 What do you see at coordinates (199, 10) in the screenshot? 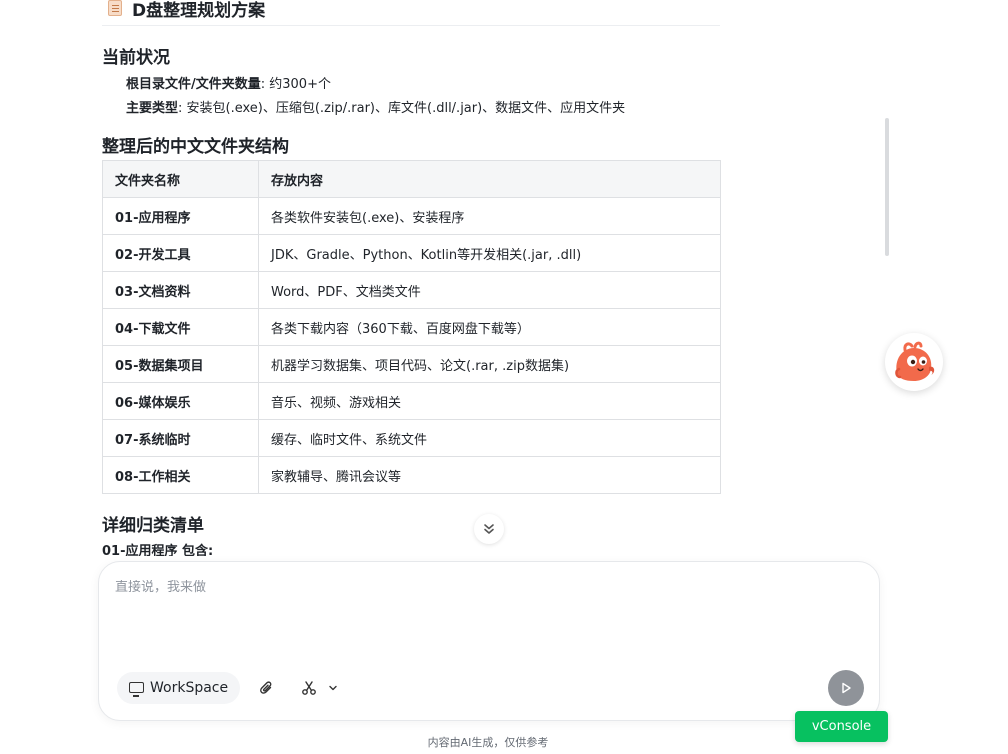
I see `document-title-text: D盘整理规划方案` at bounding box center [199, 10].